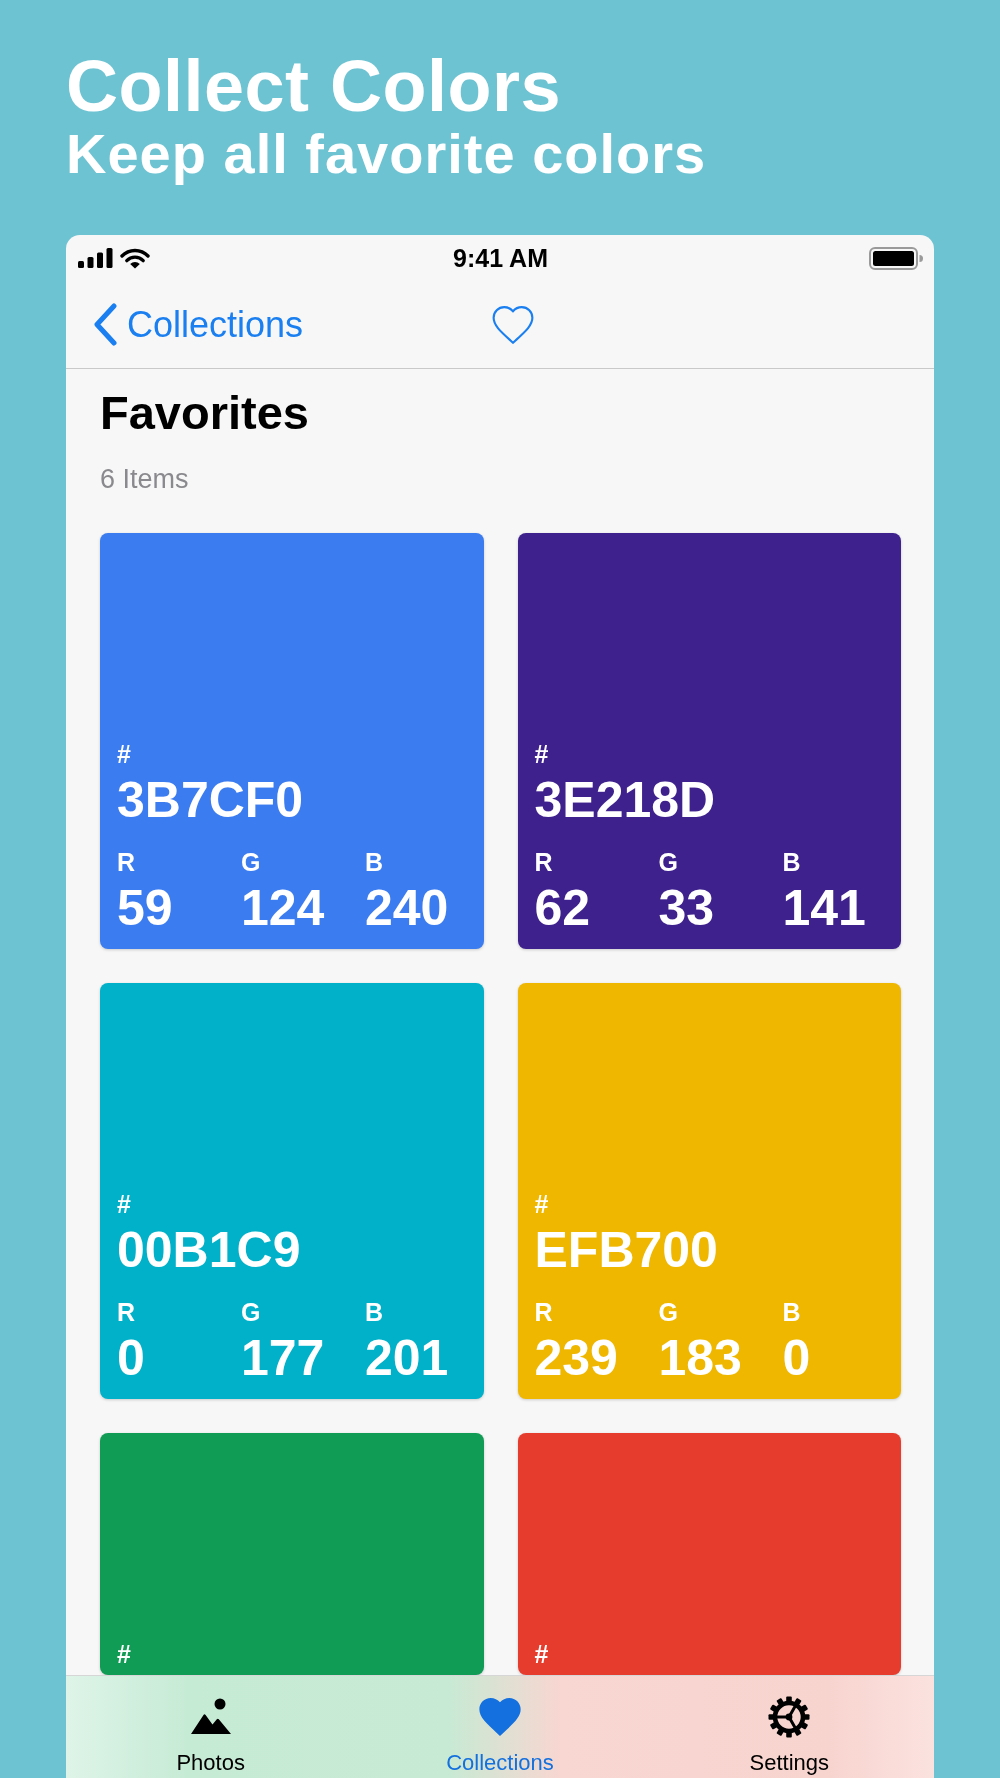  I want to click on wifi-icon, so click(135, 258).